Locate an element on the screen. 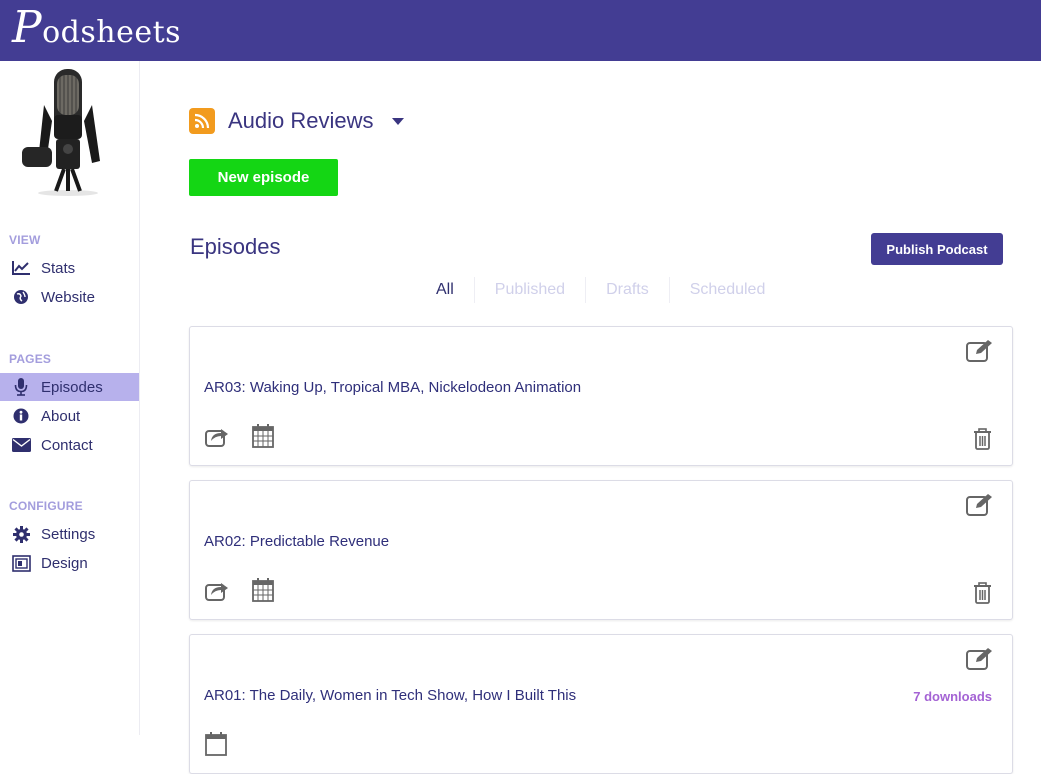 The height and width of the screenshot is (774, 1041). design-icon is located at coordinates (21, 563).